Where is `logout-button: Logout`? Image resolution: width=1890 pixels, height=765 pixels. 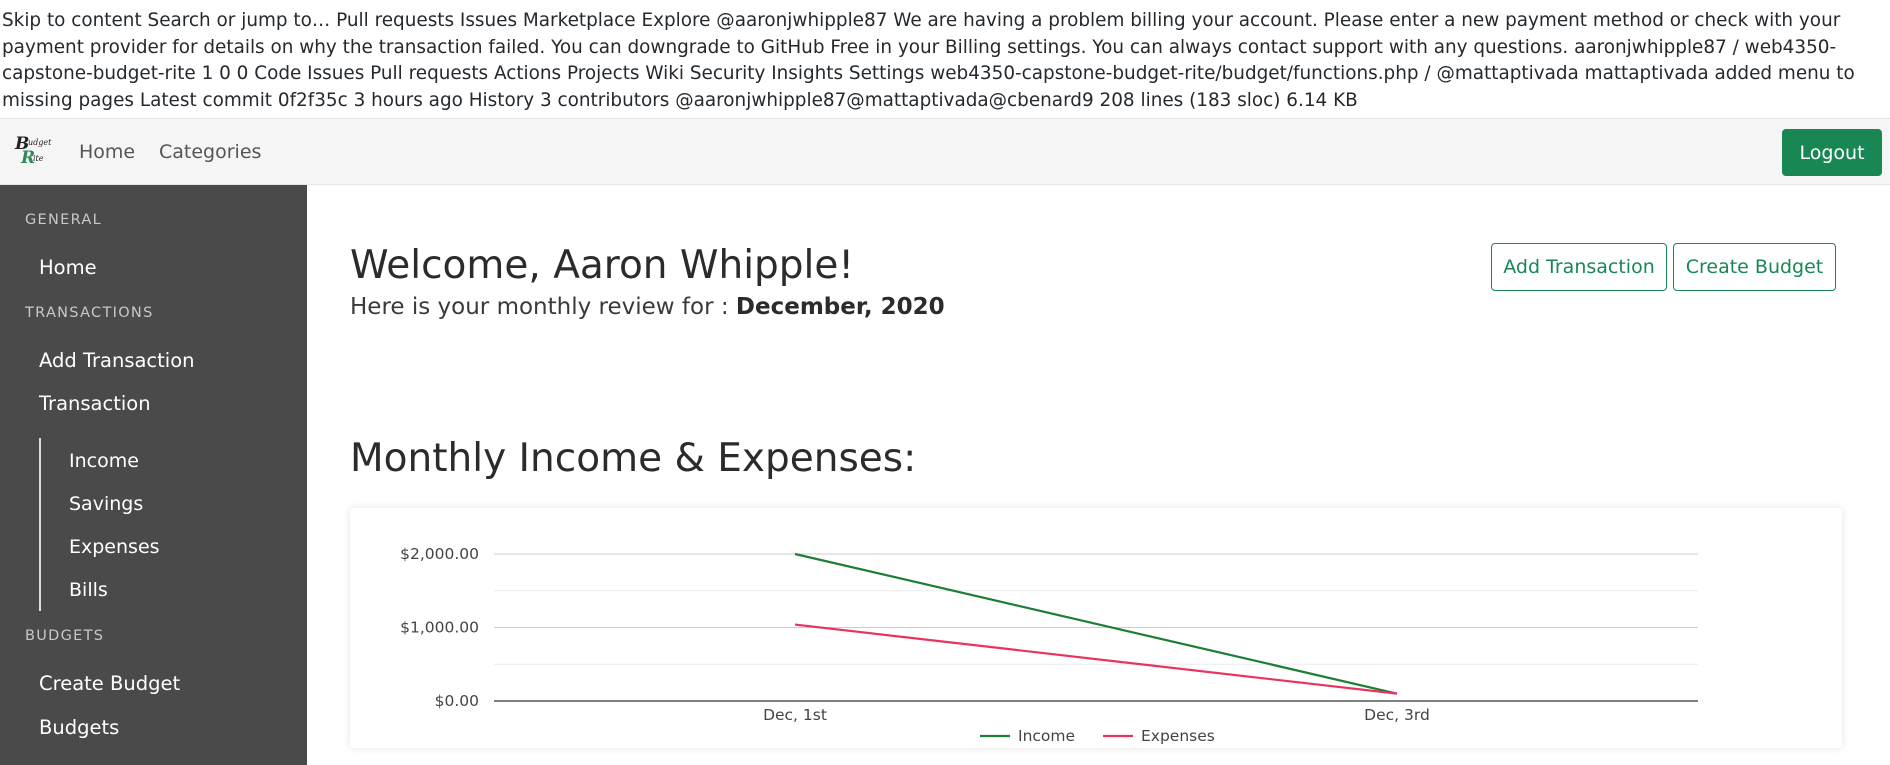 logout-button: Logout is located at coordinates (1832, 152).